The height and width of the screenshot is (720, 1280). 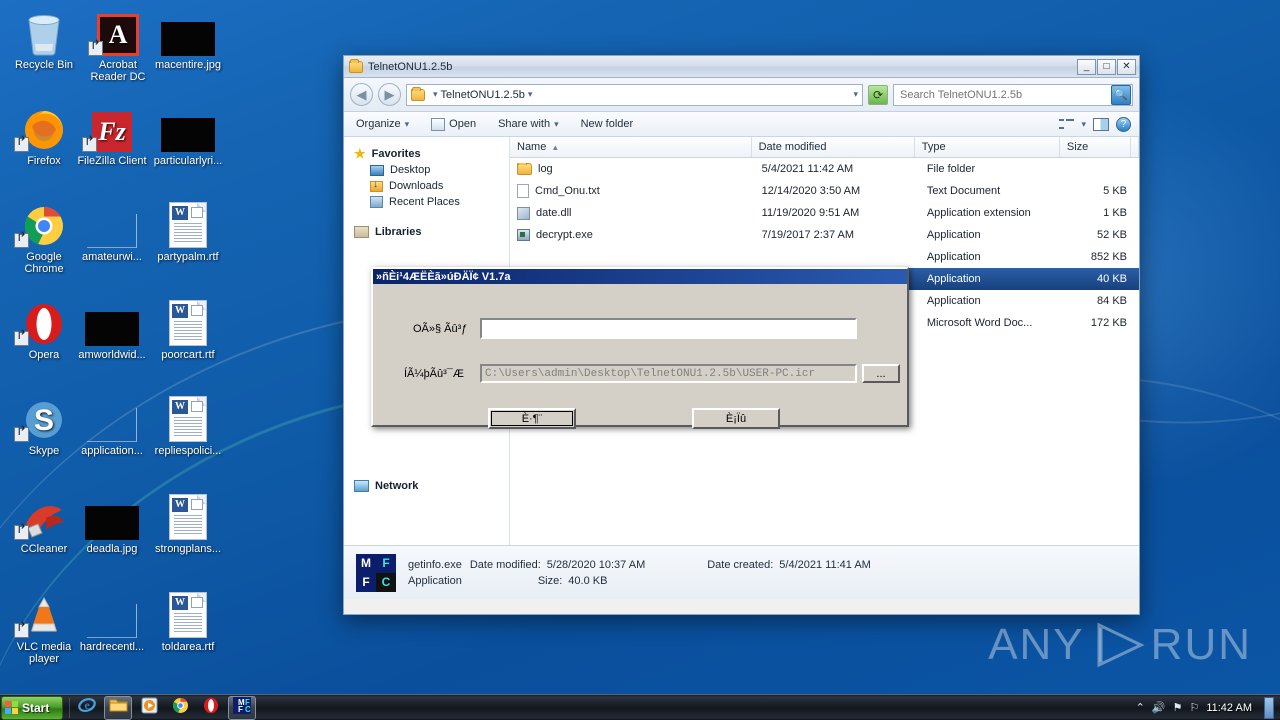 What do you see at coordinates (530, 94) in the screenshot?
I see `breadcrumb-caret-icon-2: ▾` at bounding box center [530, 94].